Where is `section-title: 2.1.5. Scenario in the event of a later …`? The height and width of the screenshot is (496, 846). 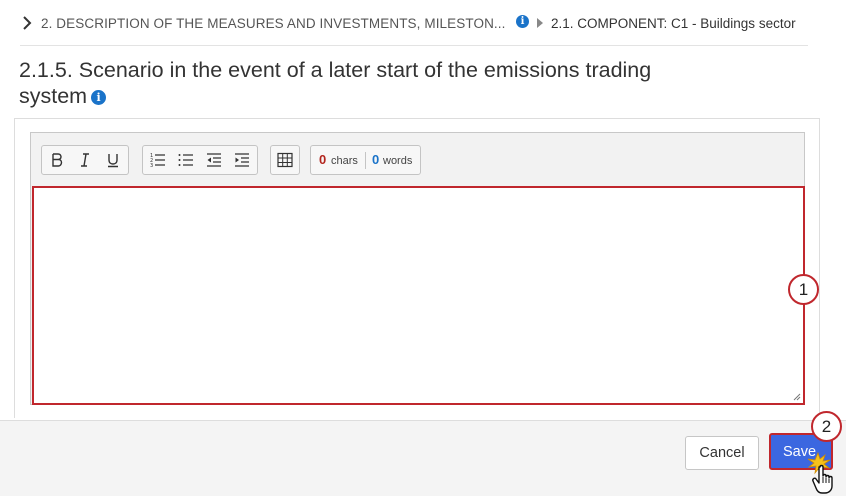 section-title: 2.1.5. Scenario in the event of a later … is located at coordinates (349, 83).